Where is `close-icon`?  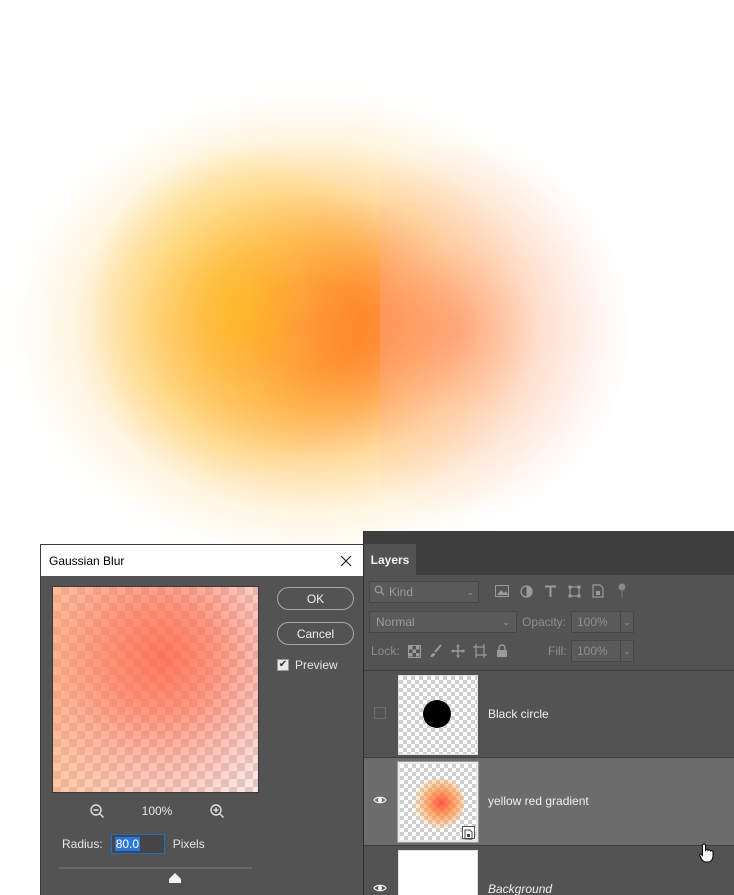 close-icon is located at coordinates (346, 561).